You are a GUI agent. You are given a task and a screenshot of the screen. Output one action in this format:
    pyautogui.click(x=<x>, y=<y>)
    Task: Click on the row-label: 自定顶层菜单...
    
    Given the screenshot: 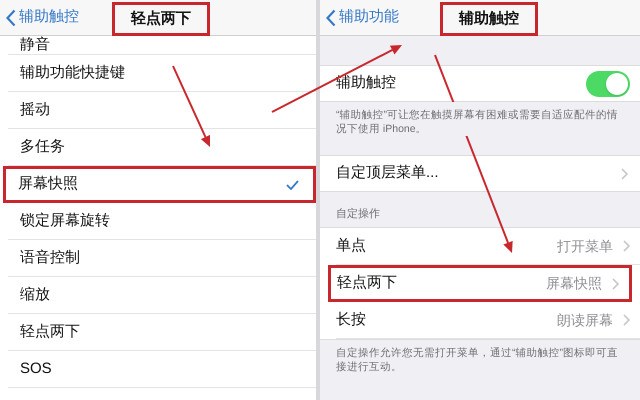 What is the action you would take?
    pyautogui.click(x=387, y=173)
    